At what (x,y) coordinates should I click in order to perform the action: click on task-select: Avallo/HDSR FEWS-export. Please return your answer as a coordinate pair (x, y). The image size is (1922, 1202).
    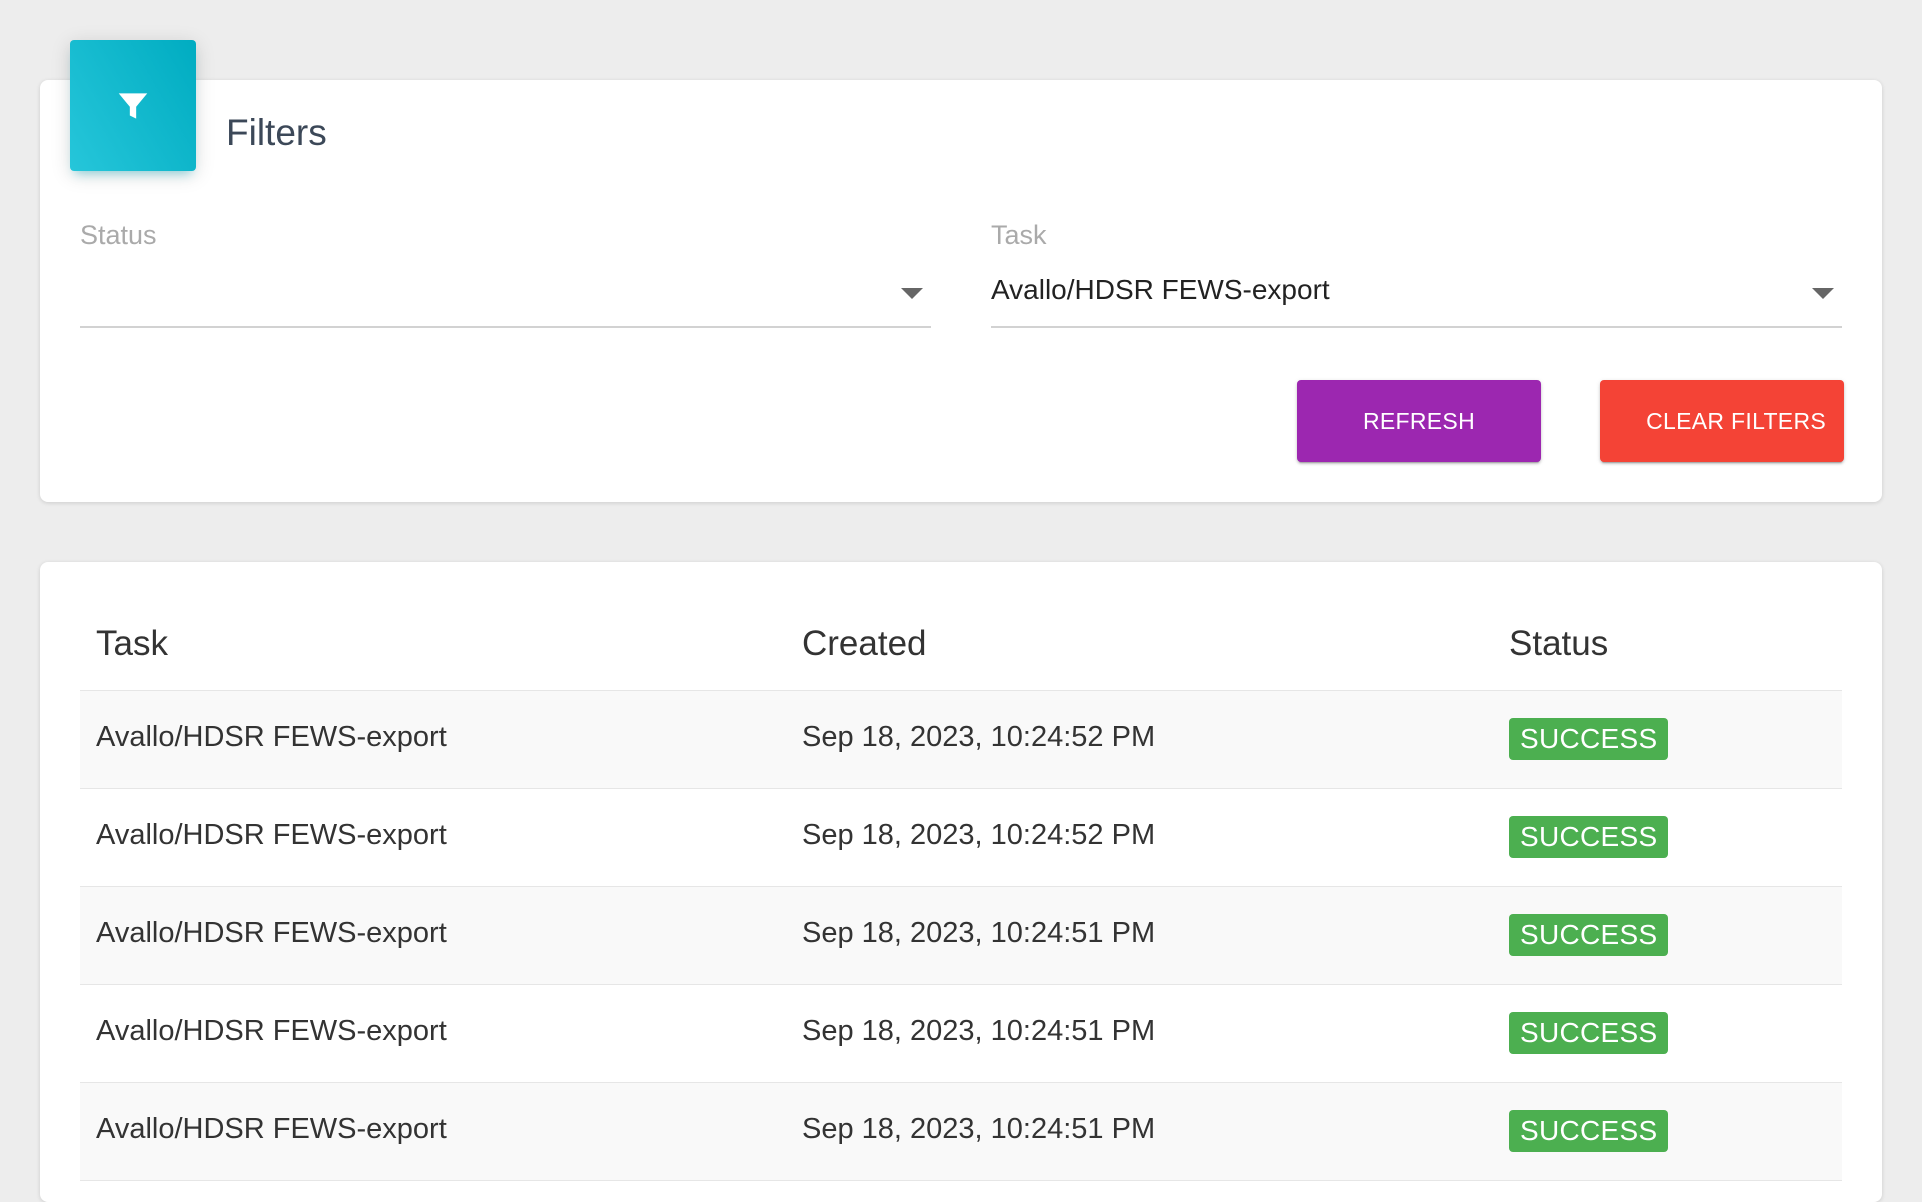
    Looking at the image, I should click on (1416, 297).